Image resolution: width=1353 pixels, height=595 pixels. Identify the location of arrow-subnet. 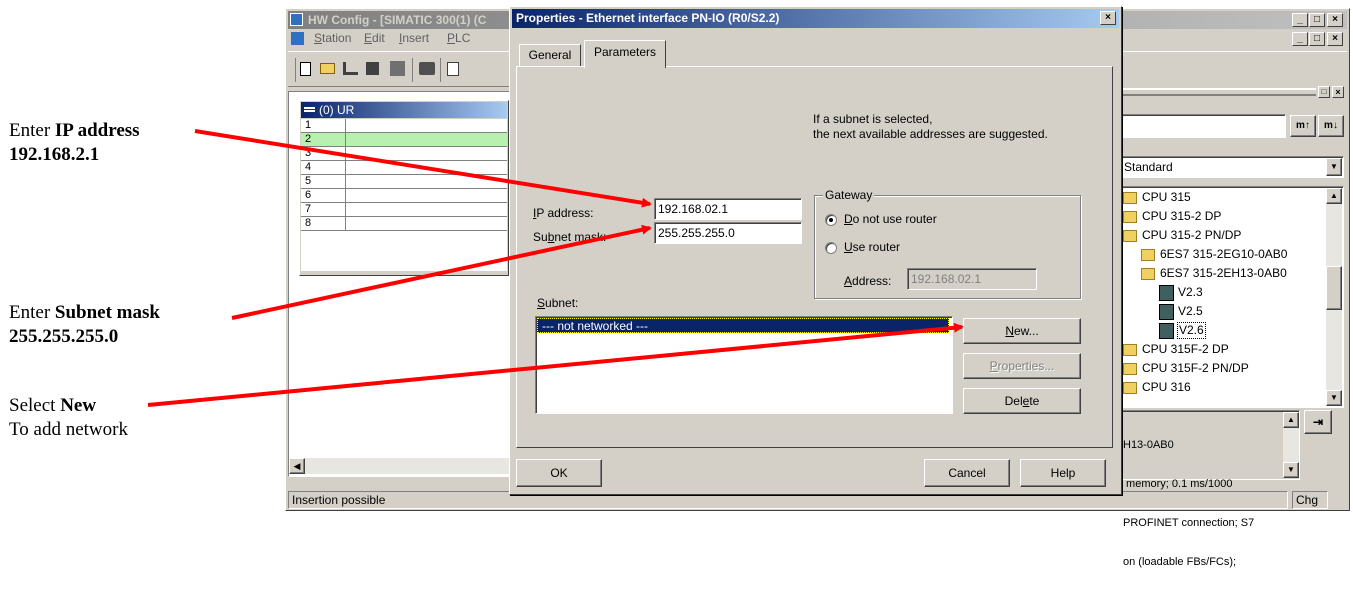
(441, 272).